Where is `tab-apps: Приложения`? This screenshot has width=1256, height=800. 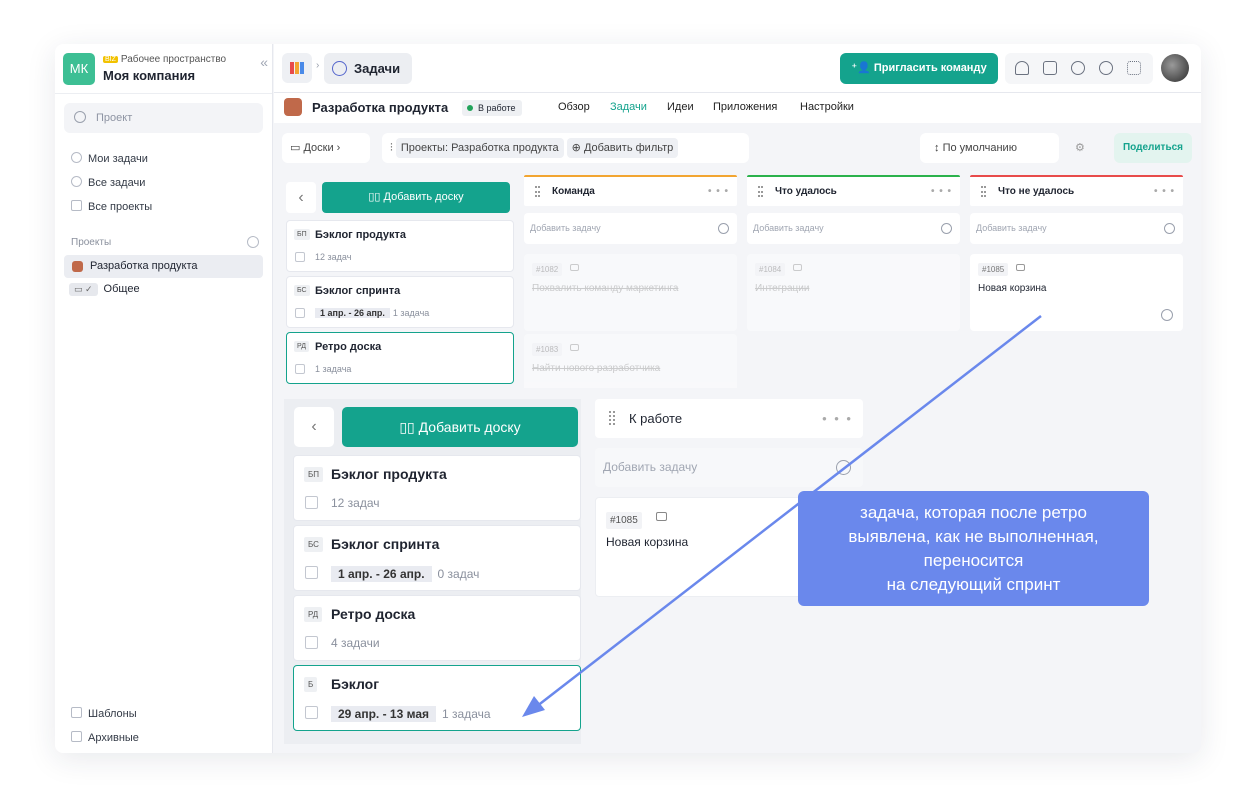
tab-apps: Приложения is located at coordinates (745, 107).